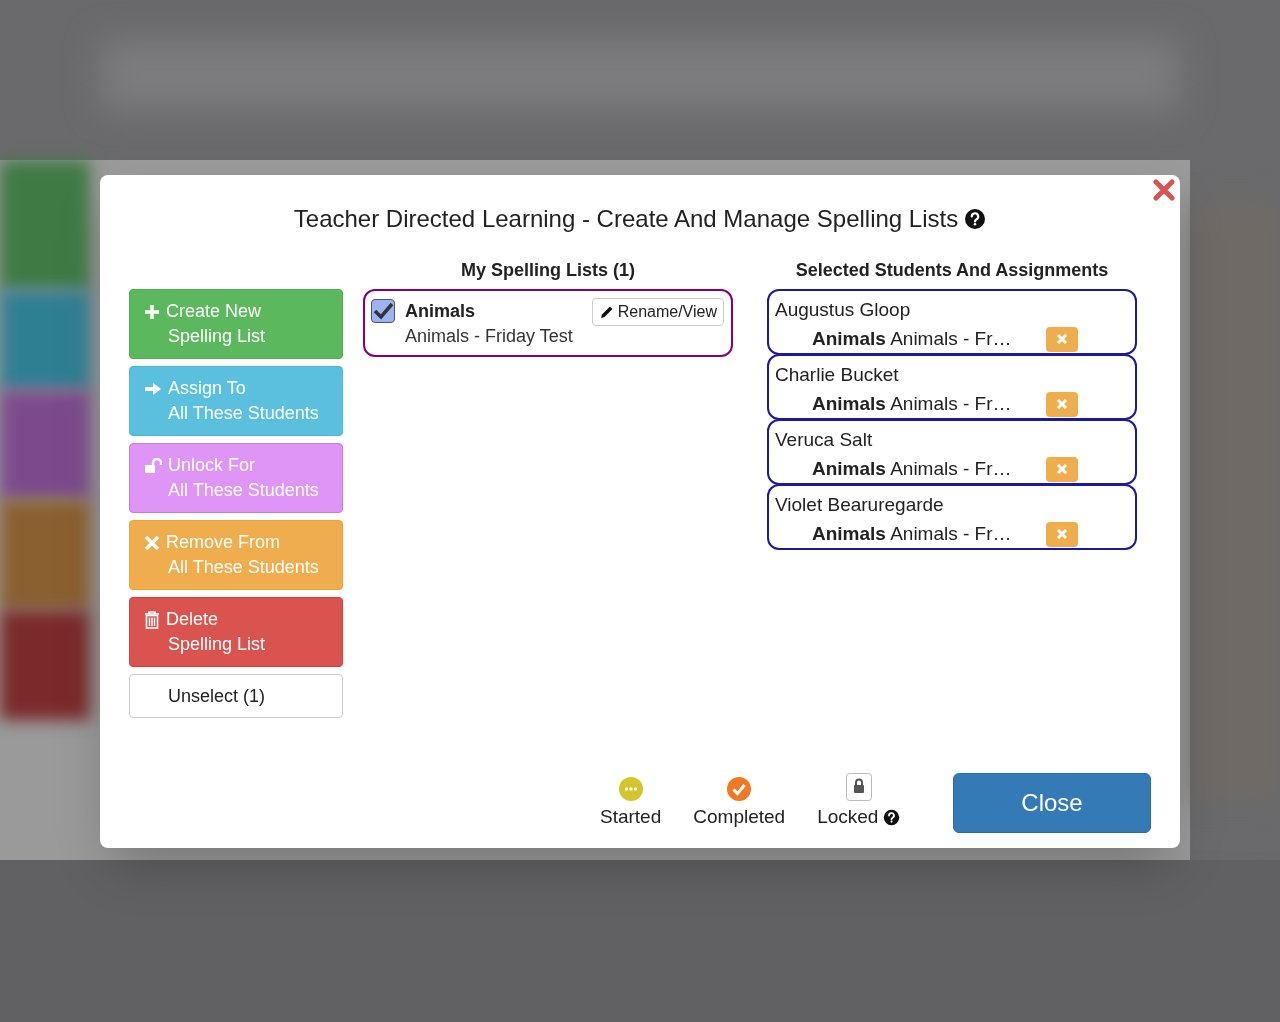  What do you see at coordinates (631, 817) in the screenshot?
I see `legend-label: Started` at bounding box center [631, 817].